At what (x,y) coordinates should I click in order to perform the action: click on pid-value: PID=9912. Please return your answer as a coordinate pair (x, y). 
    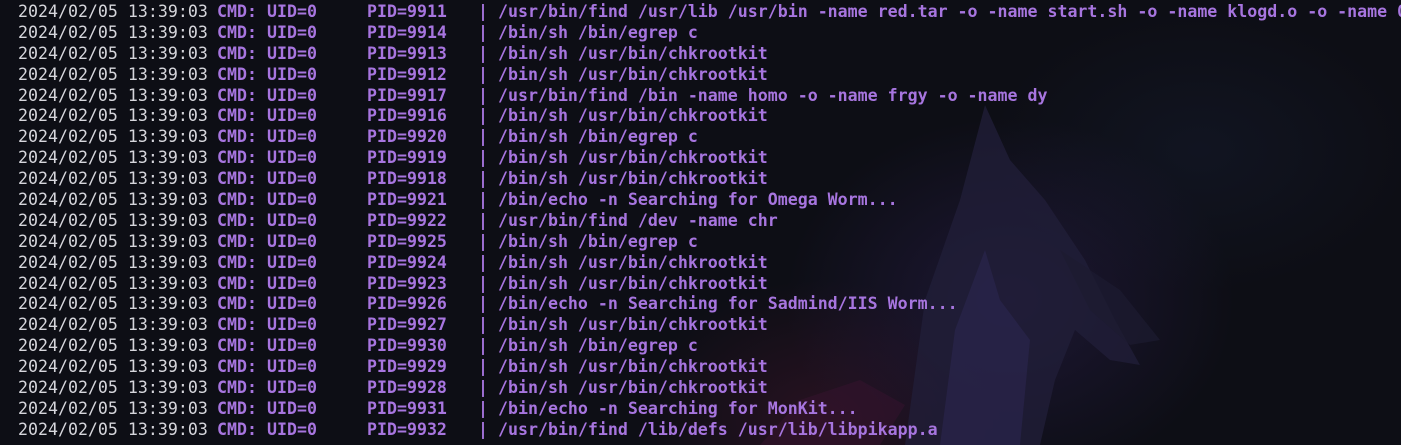
    Looking at the image, I should click on (407, 74).